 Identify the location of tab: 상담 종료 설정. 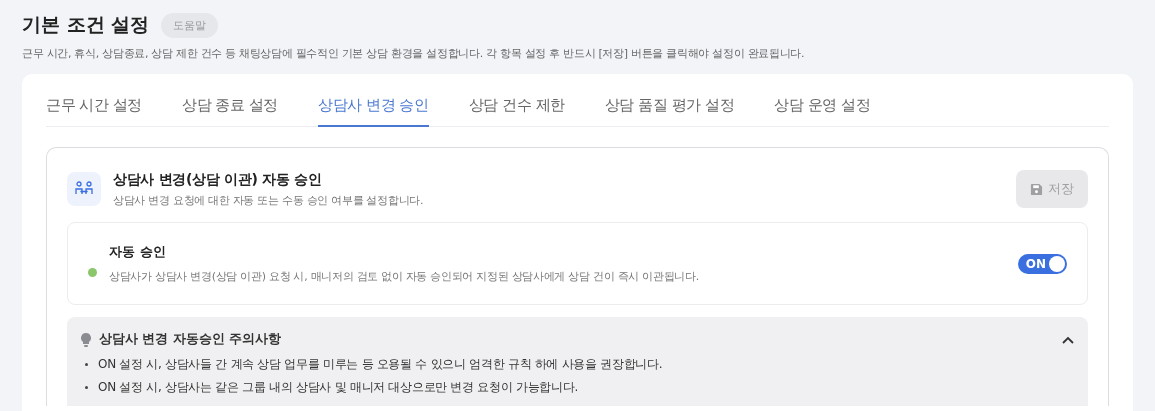
(230, 105).